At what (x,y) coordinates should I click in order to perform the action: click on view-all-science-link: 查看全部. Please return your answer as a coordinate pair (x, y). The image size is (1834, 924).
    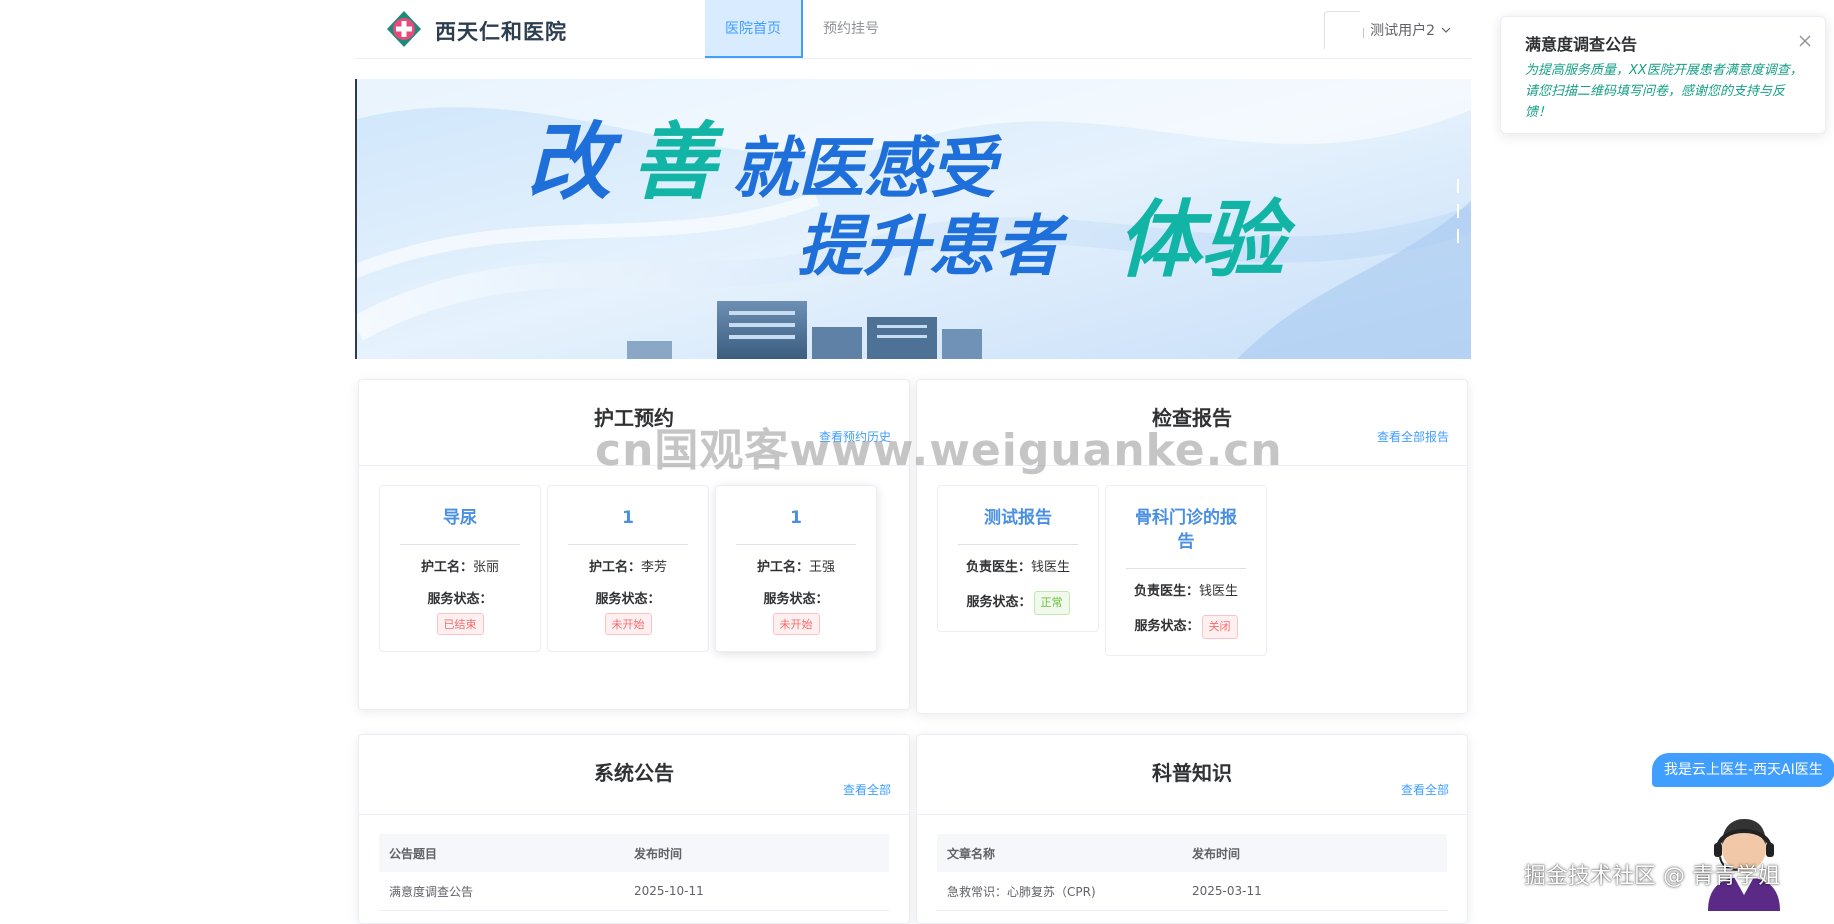
    Looking at the image, I should click on (1425, 789).